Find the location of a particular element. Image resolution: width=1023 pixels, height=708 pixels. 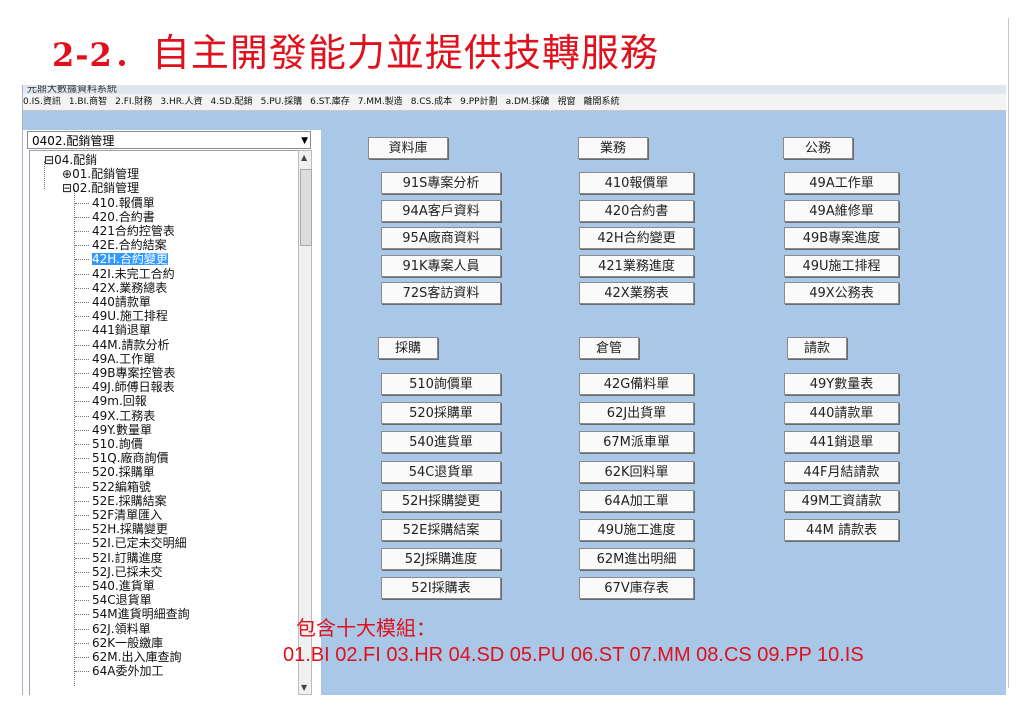

section-header-button: 業務 is located at coordinates (613, 148).